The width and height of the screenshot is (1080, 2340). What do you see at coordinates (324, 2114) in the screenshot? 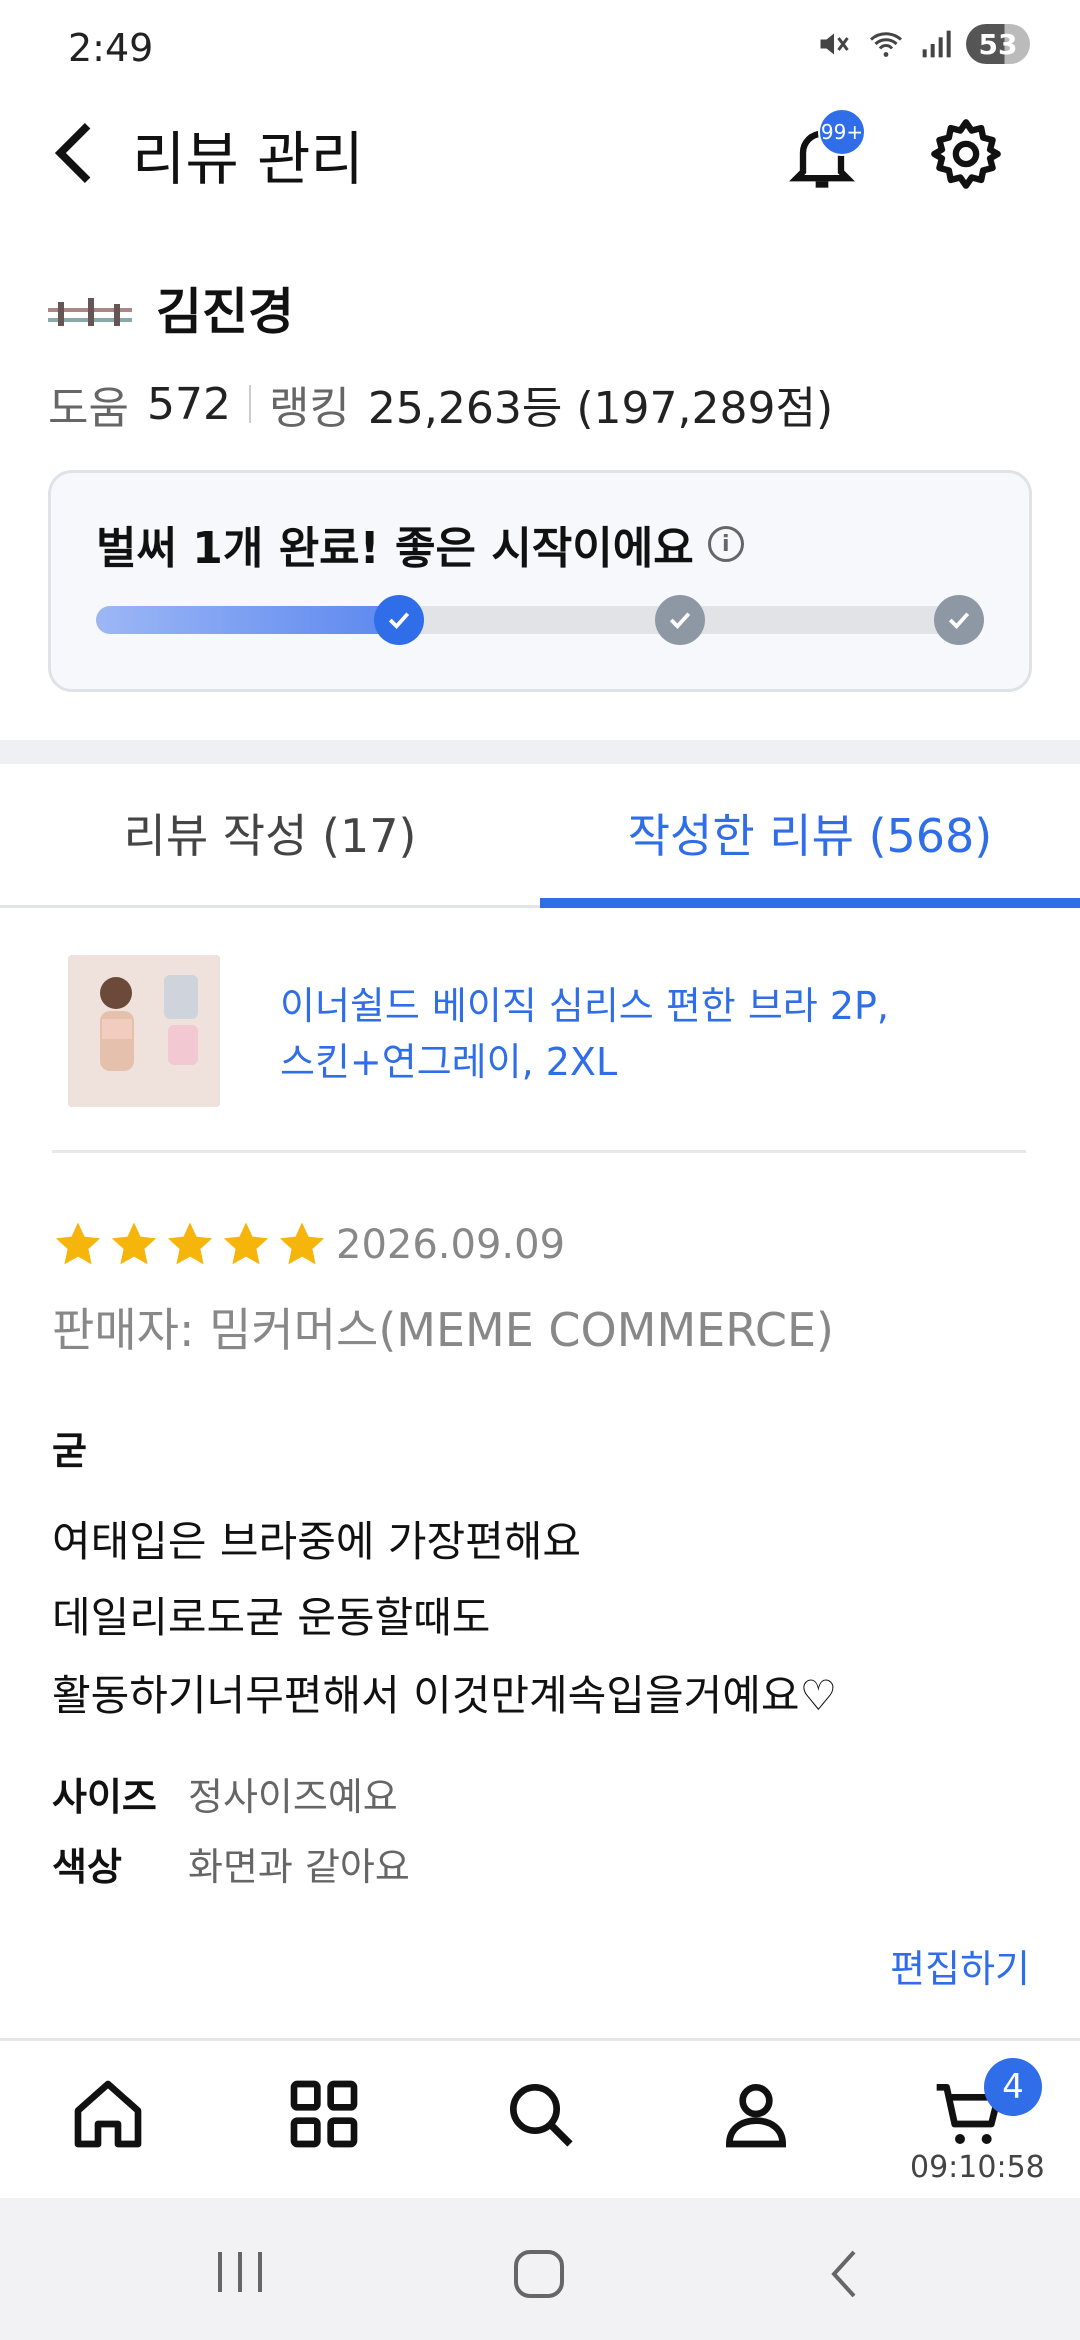
I see `category-grid-icon` at bounding box center [324, 2114].